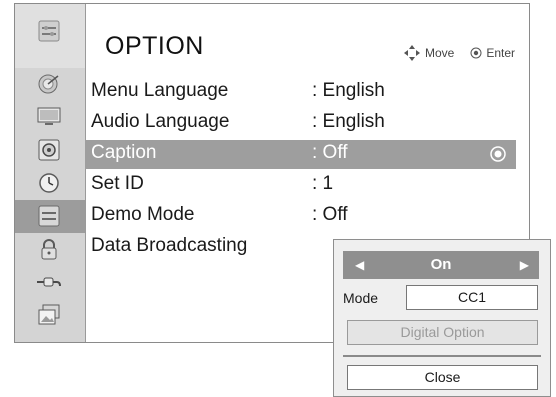  I want to click on monitor-icon, so click(49, 116).